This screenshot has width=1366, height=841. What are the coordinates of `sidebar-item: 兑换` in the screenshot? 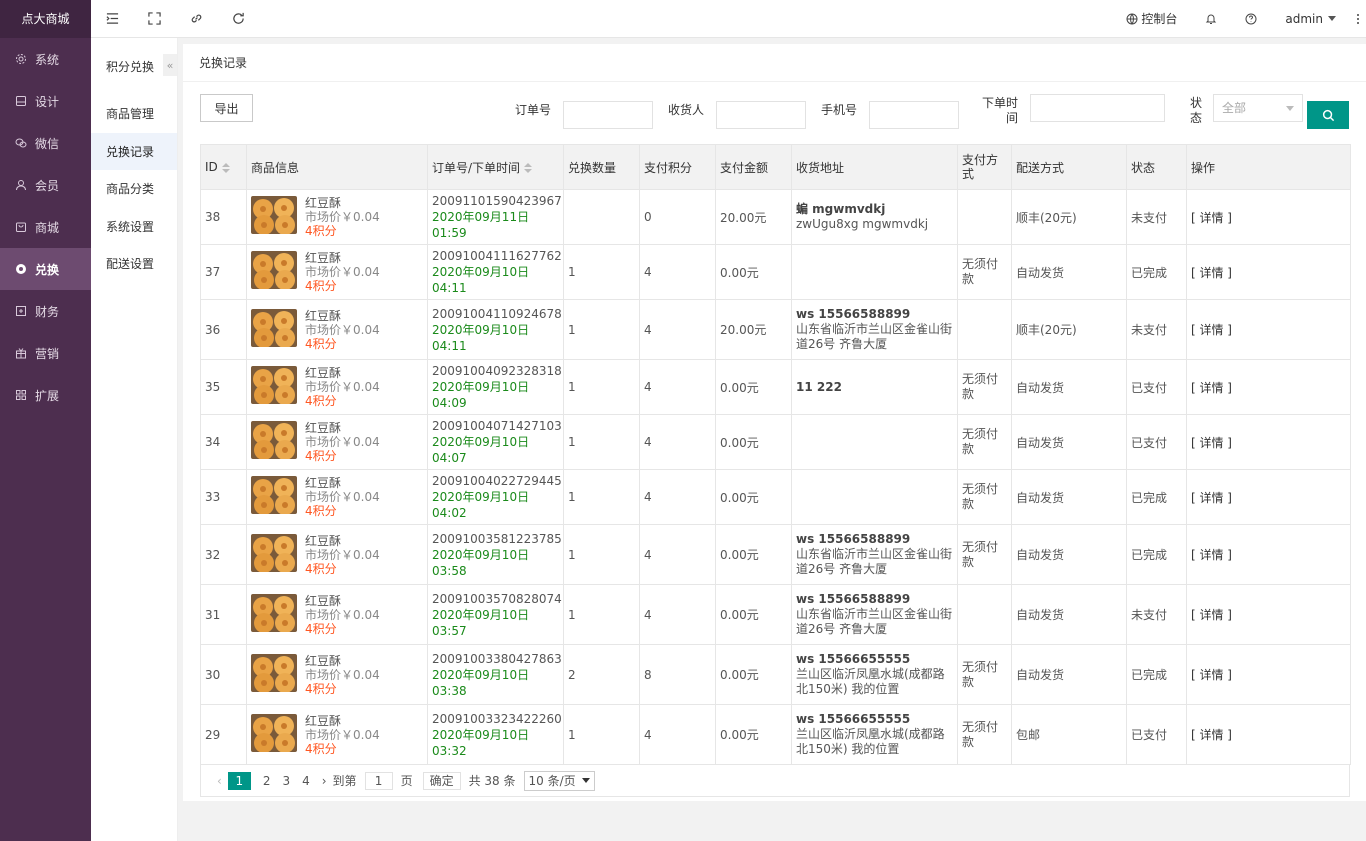 It's located at (45, 269).